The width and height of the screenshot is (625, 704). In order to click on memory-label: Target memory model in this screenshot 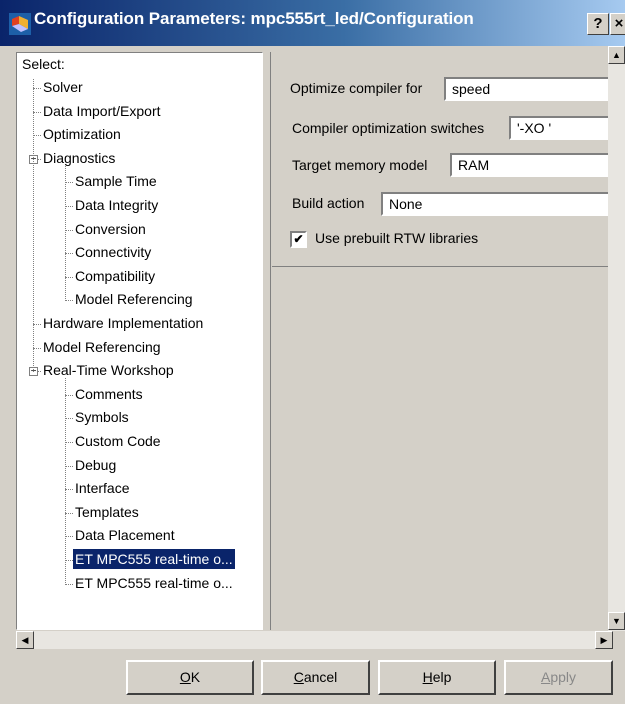, I will do `click(360, 165)`.